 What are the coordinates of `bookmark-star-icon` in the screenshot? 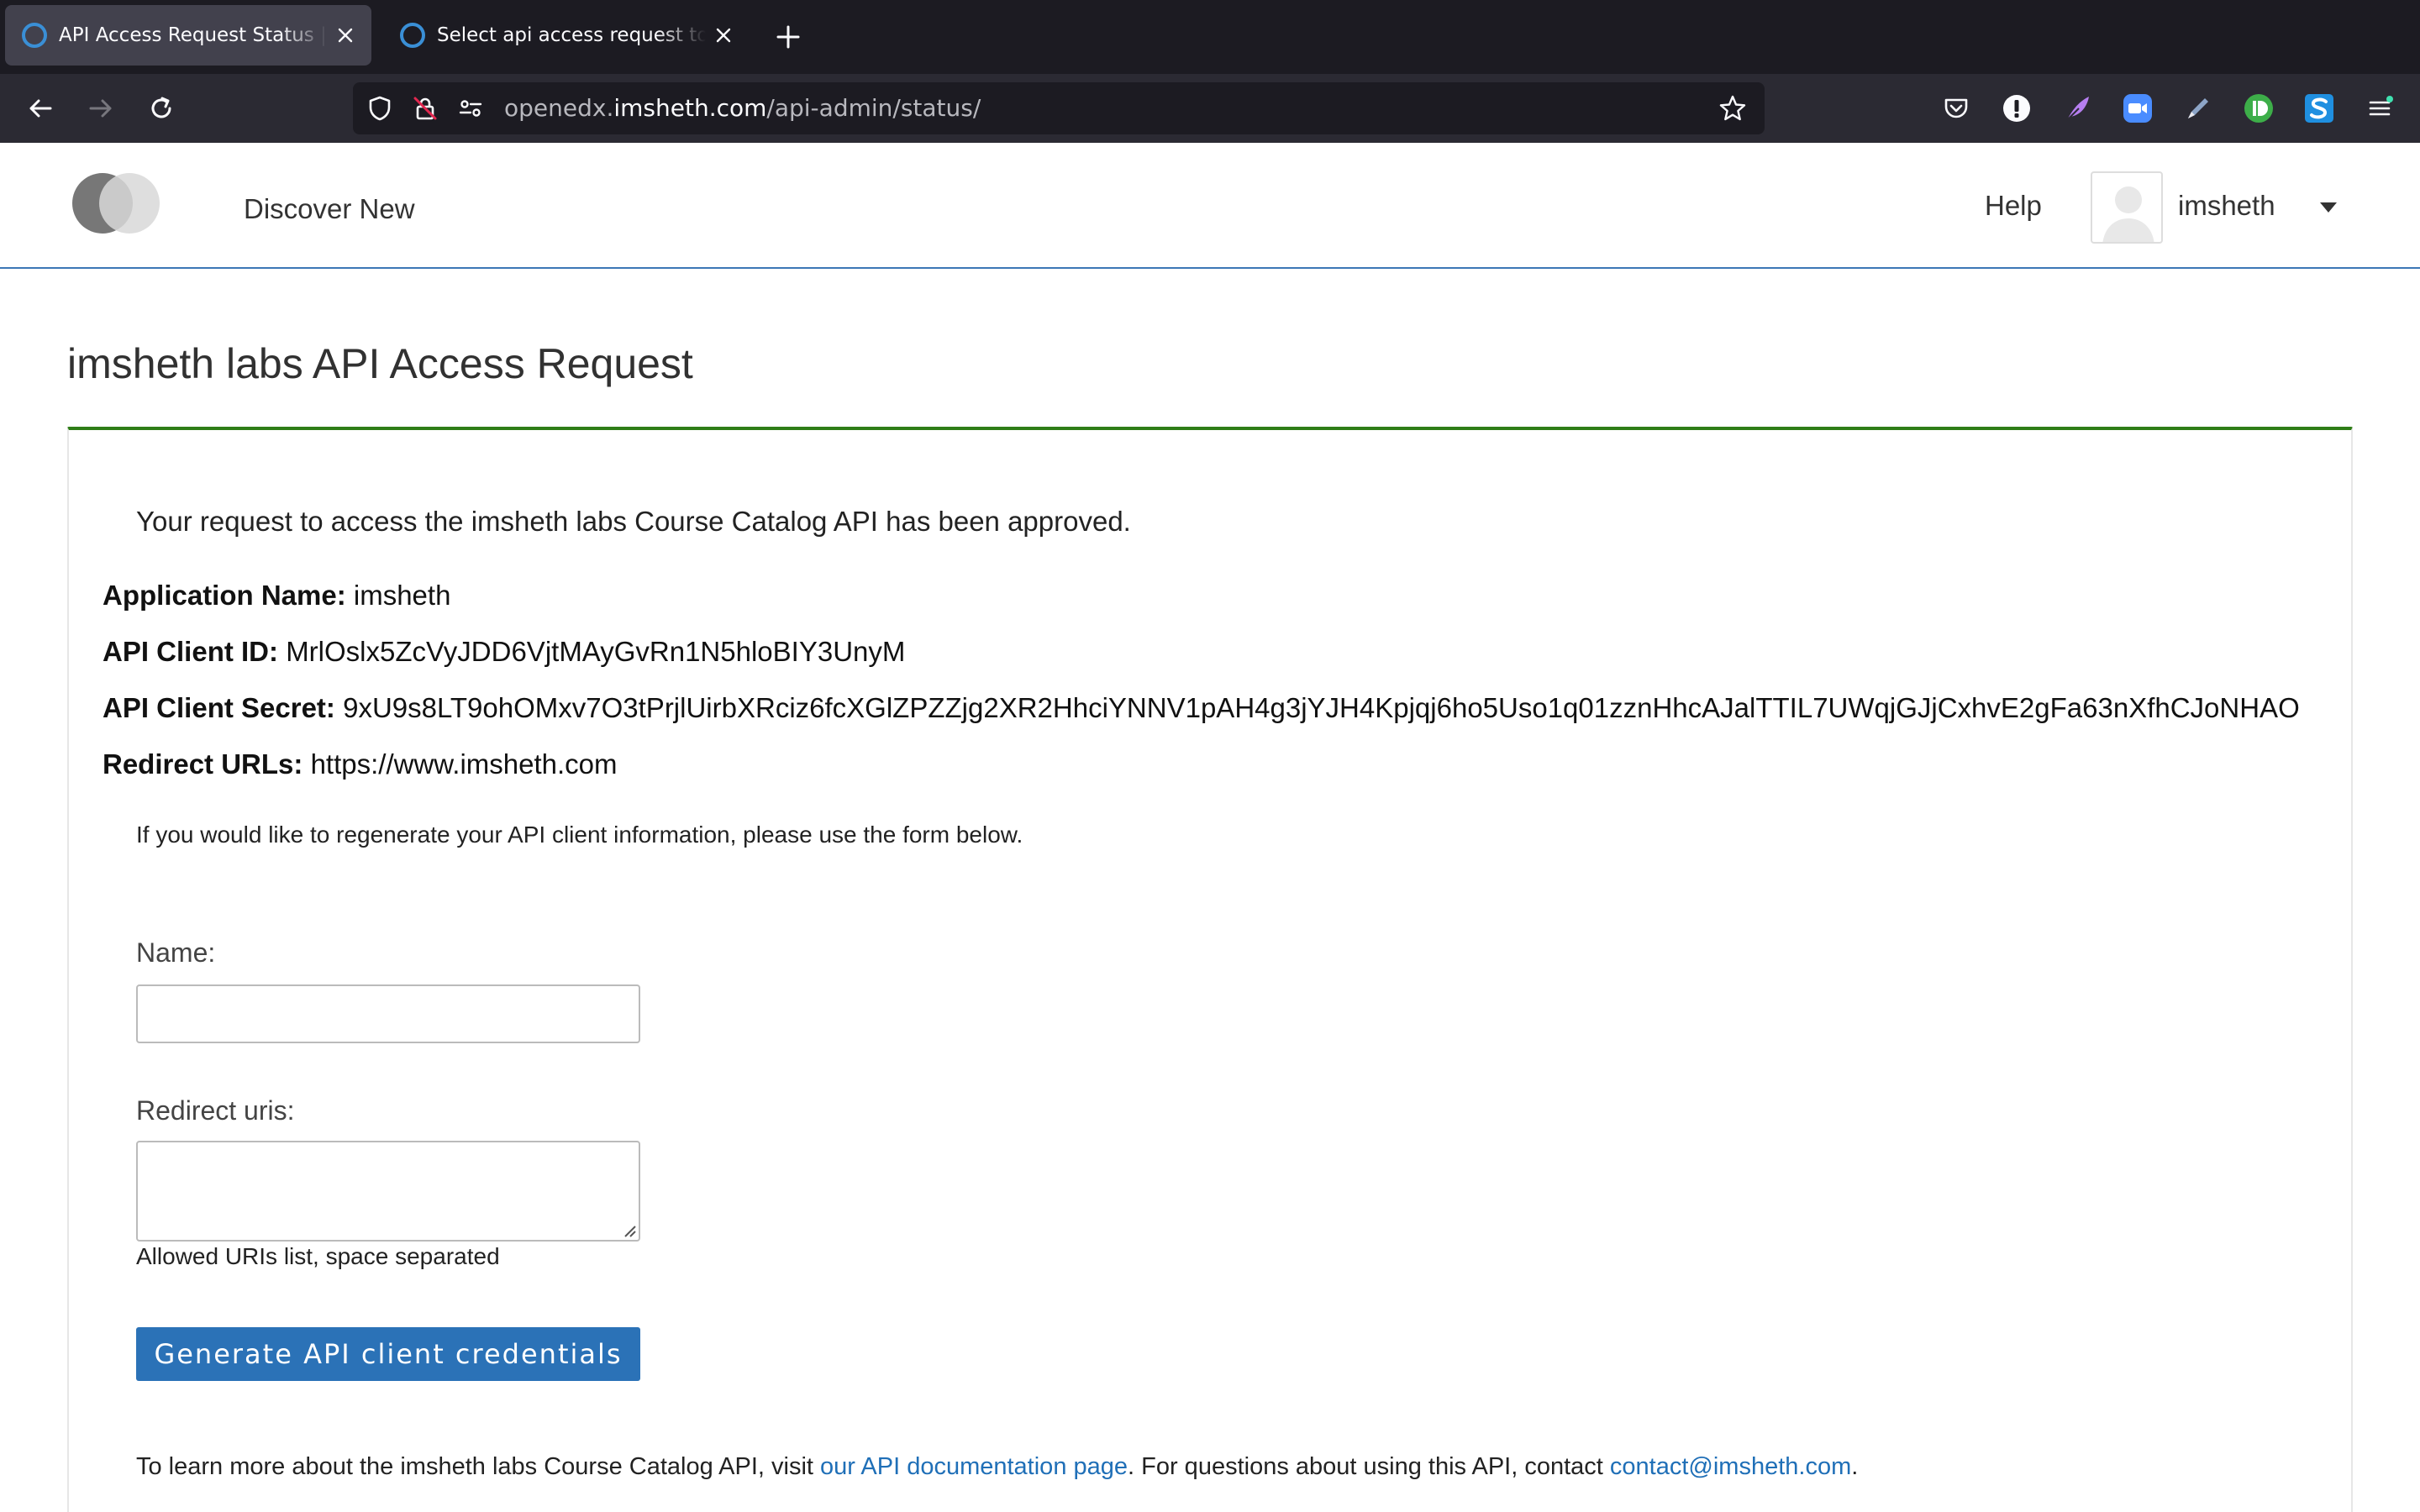 It's located at (1733, 108).